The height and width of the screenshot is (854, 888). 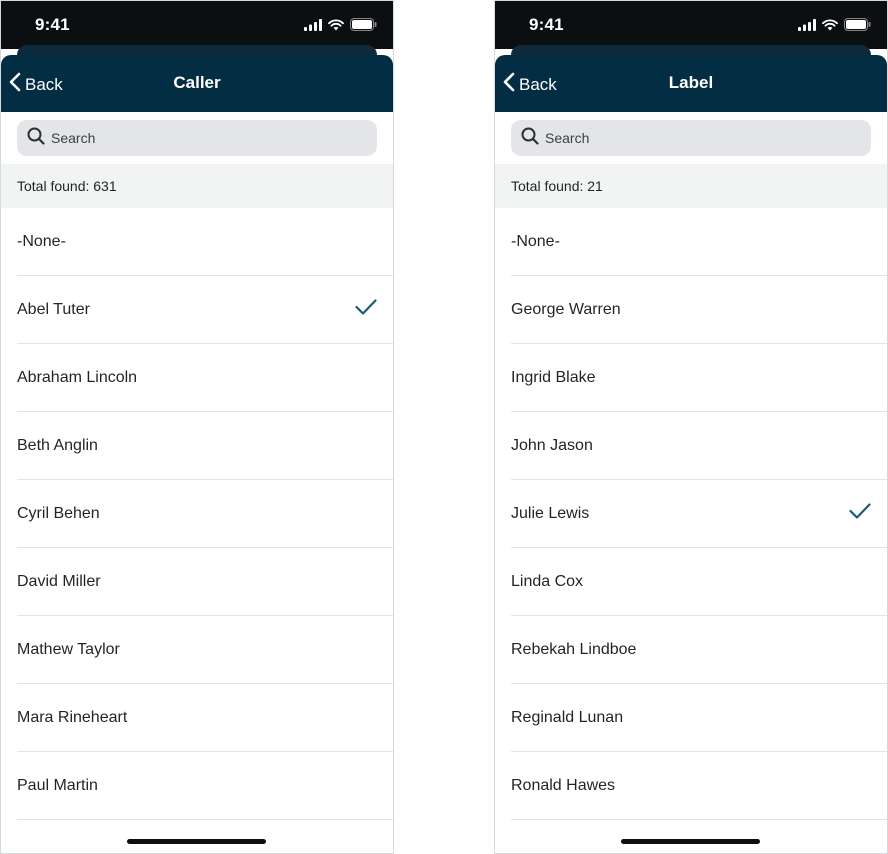 What do you see at coordinates (205, 718) in the screenshot?
I see `list-item: Mara Rineheart` at bounding box center [205, 718].